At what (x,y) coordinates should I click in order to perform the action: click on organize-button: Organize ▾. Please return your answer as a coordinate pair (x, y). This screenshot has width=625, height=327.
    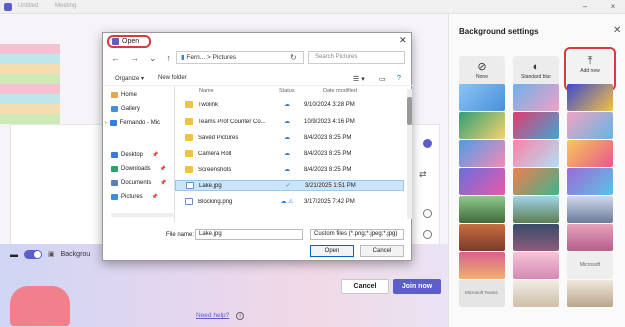
    Looking at the image, I should click on (129, 78).